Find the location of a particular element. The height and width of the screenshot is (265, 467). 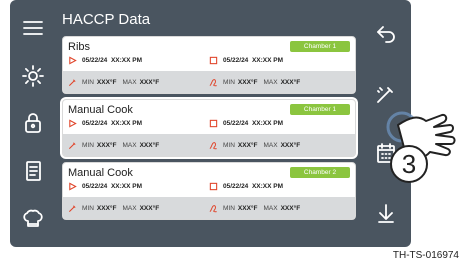

download-button is located at coordinates (386, 213).